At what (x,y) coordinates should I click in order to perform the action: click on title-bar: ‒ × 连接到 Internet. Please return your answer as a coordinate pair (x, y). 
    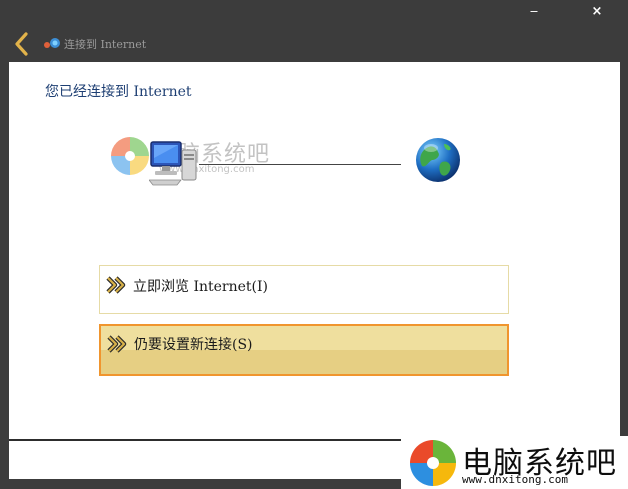
    Looking at the image, I should click on (314, 31).